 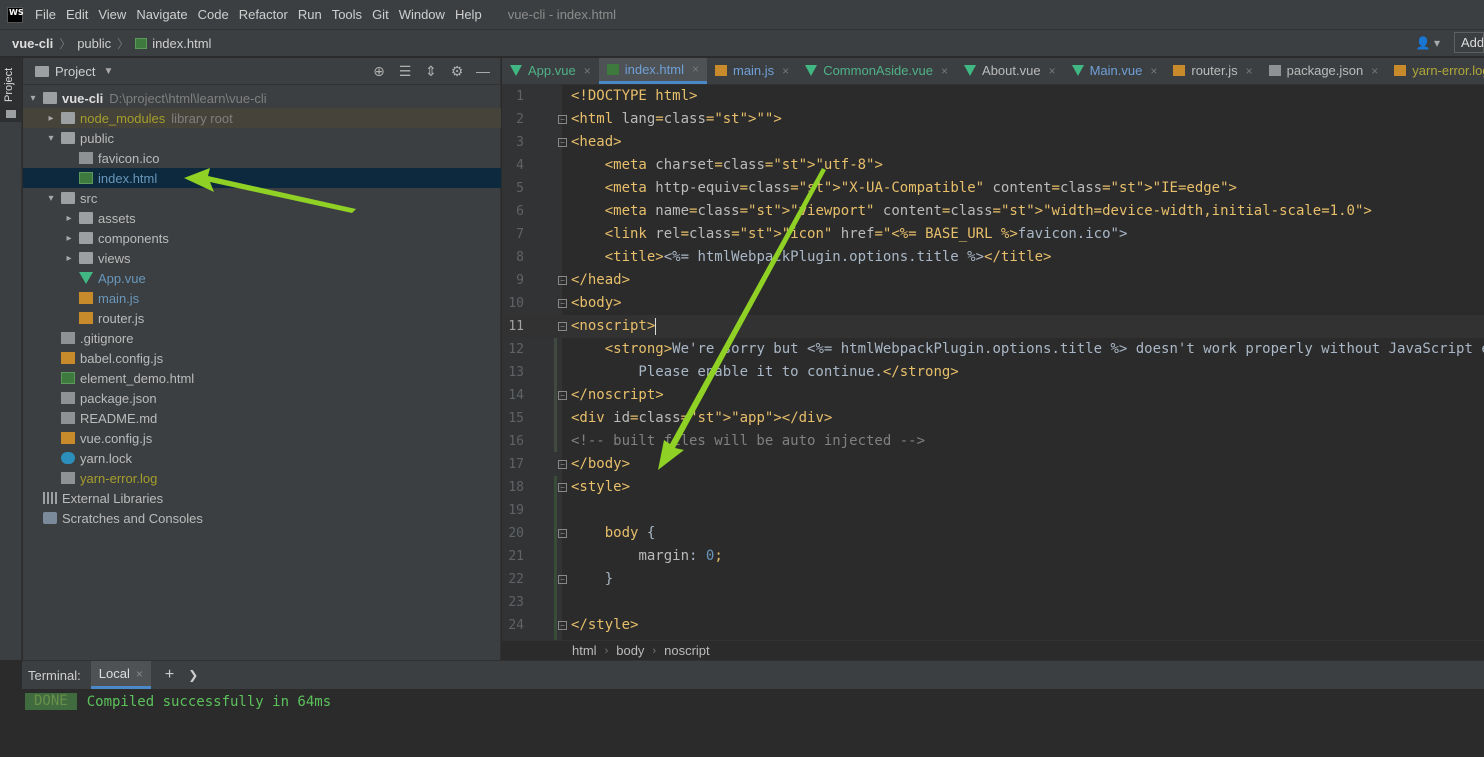 I want to click on menu-refactor: Refactor, so click(x=263, y=14).